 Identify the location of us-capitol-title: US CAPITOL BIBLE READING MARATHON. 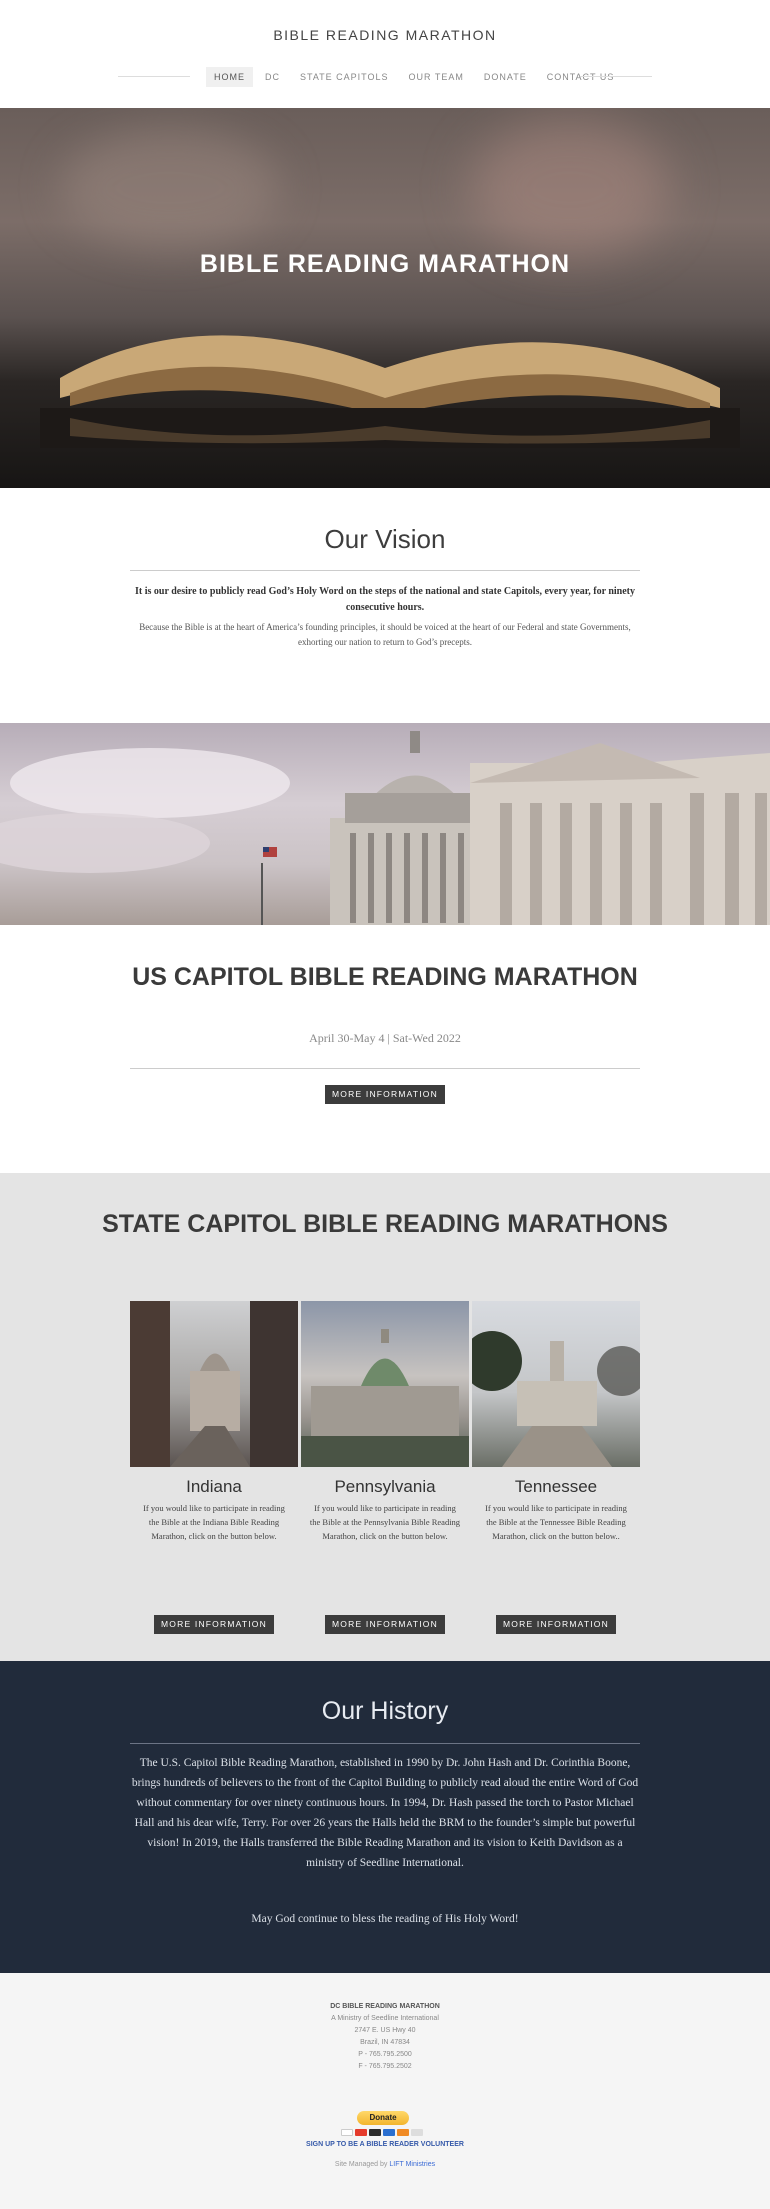
(385, 977).